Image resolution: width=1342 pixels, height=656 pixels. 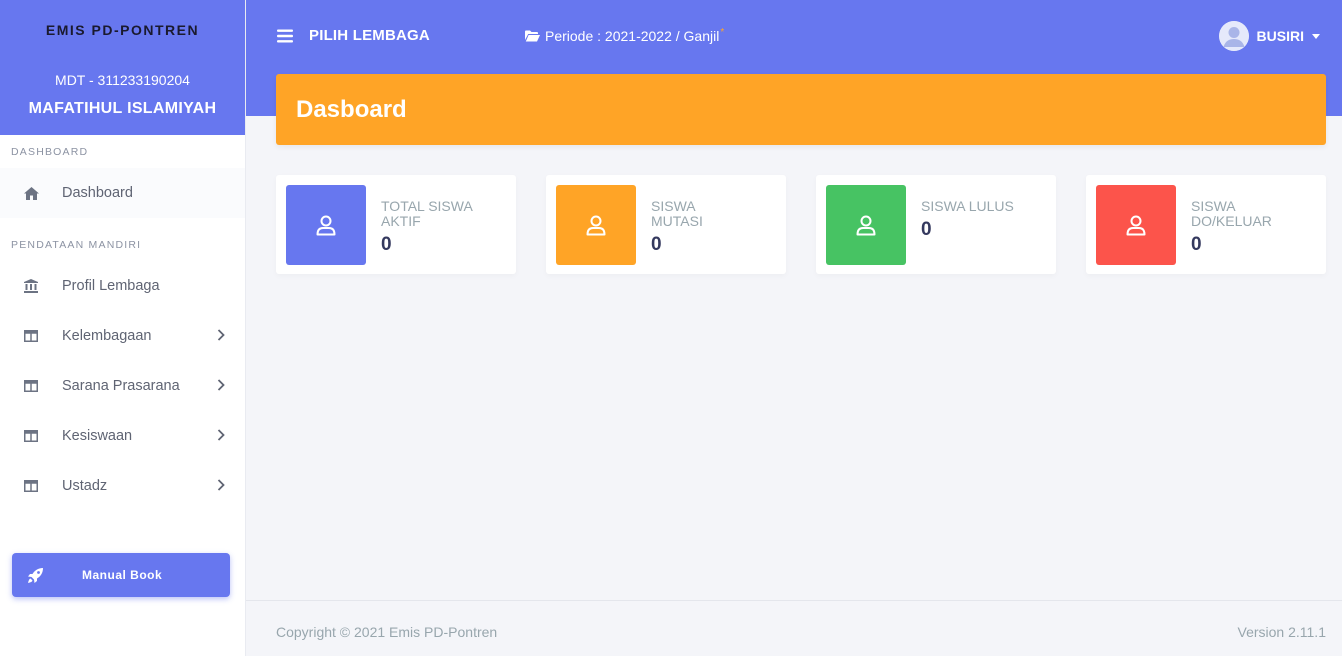 I want to click on user-name: BUSIRI, so click(x=1280, y=36).